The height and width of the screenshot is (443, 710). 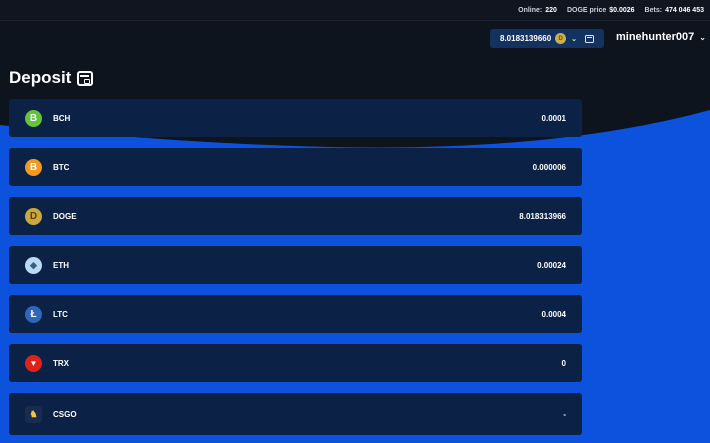 What do you see at coordinates (295, 216) in the screenshot?
I see `coin-row-doge: D DOGE 8.018313966` at bounding box center [295, 216].